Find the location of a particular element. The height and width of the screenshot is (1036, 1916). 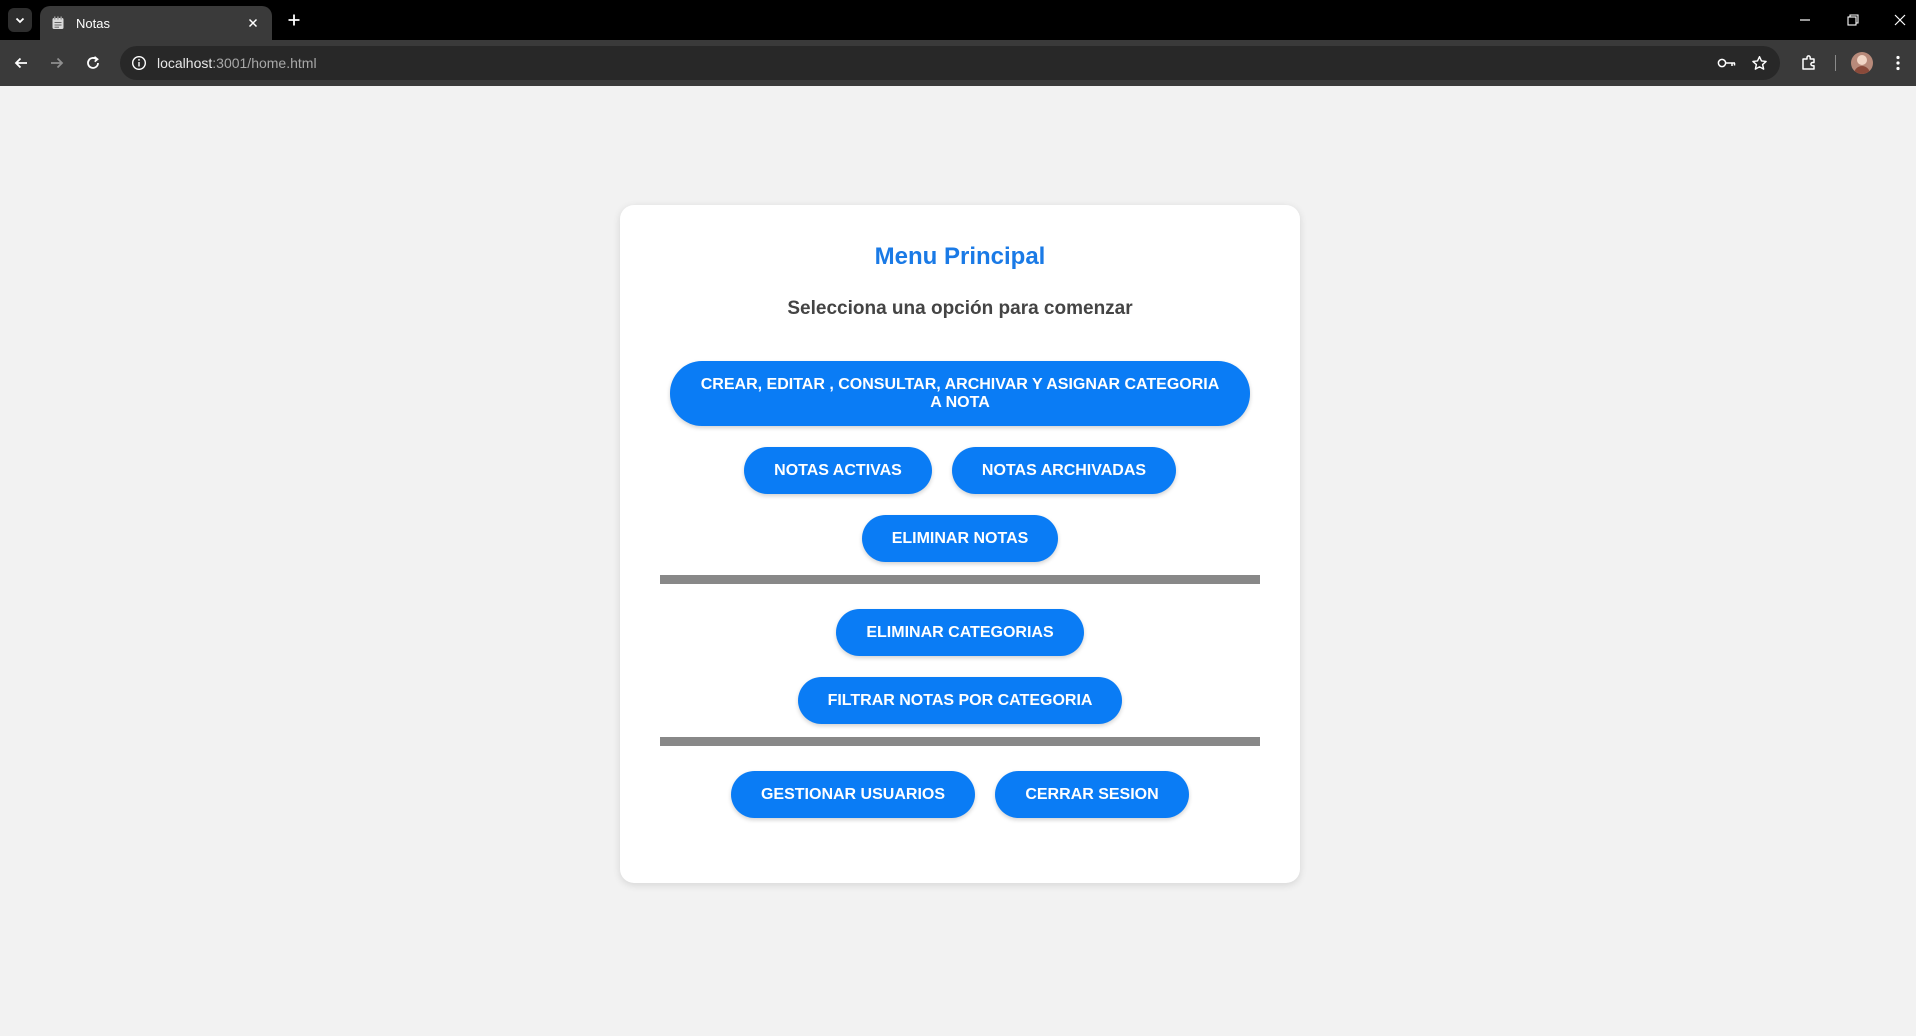

chevron-down-icon is located at coordinates (20, 20).